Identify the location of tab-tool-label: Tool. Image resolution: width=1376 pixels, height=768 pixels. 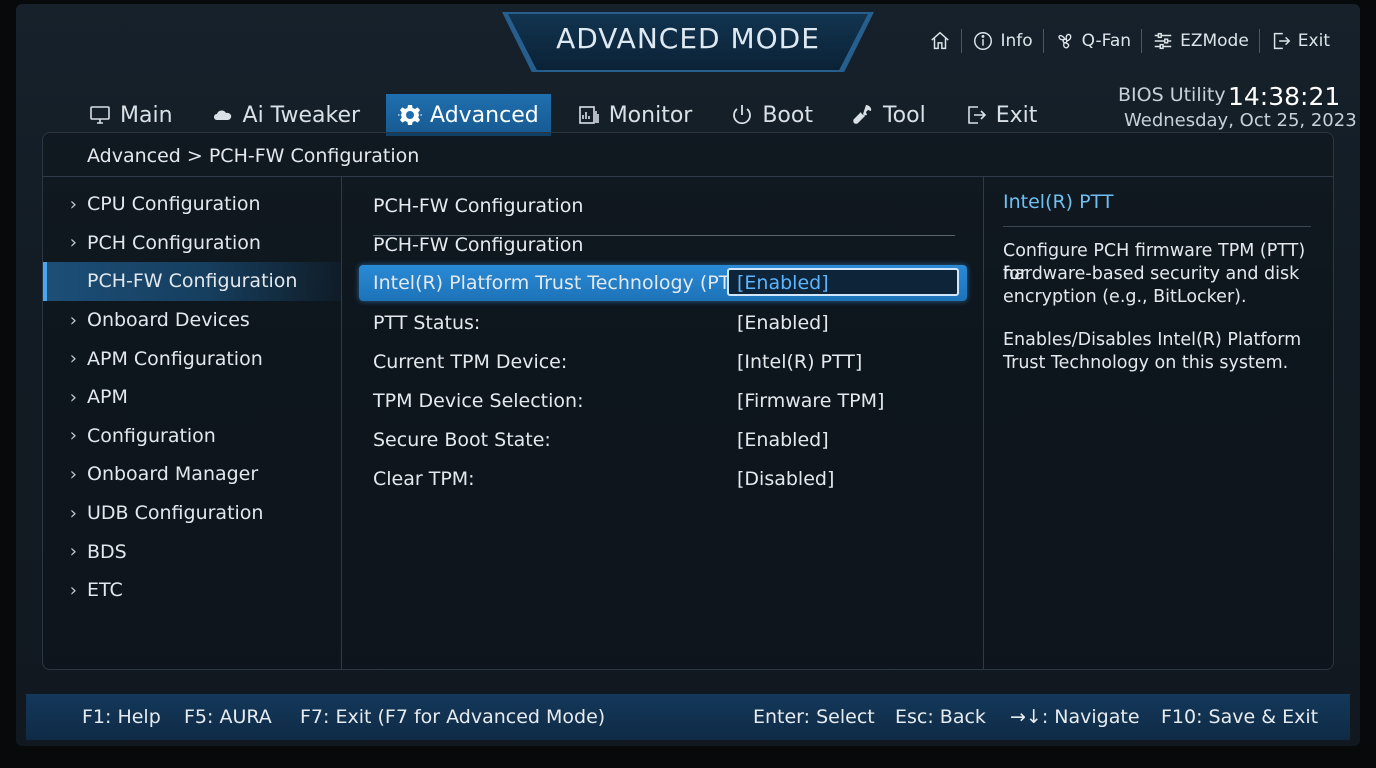
(904, 115).